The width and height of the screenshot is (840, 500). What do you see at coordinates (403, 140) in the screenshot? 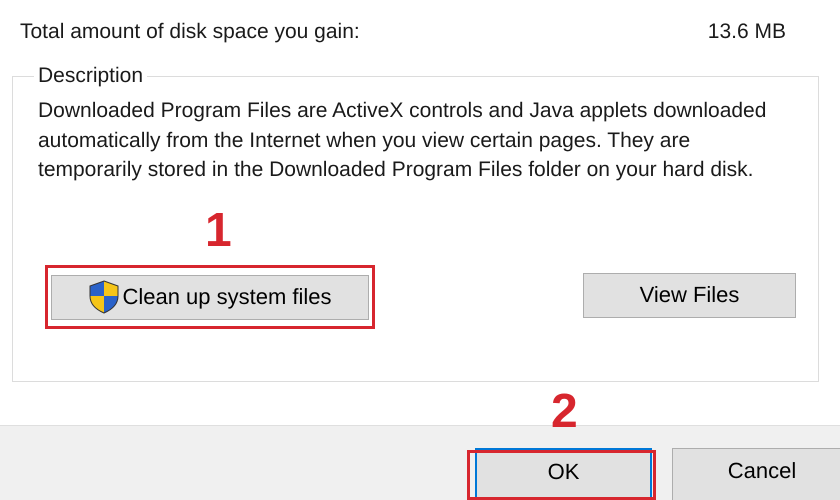
I see `description-text: Downloaded Program Files are ActiveX controls and Java applets downloaded automatically from the Internet when you view certain pages. They are temporarily stored in the Downloaded Program Files folder on your hard disk.` at bounding box center [403, 140].